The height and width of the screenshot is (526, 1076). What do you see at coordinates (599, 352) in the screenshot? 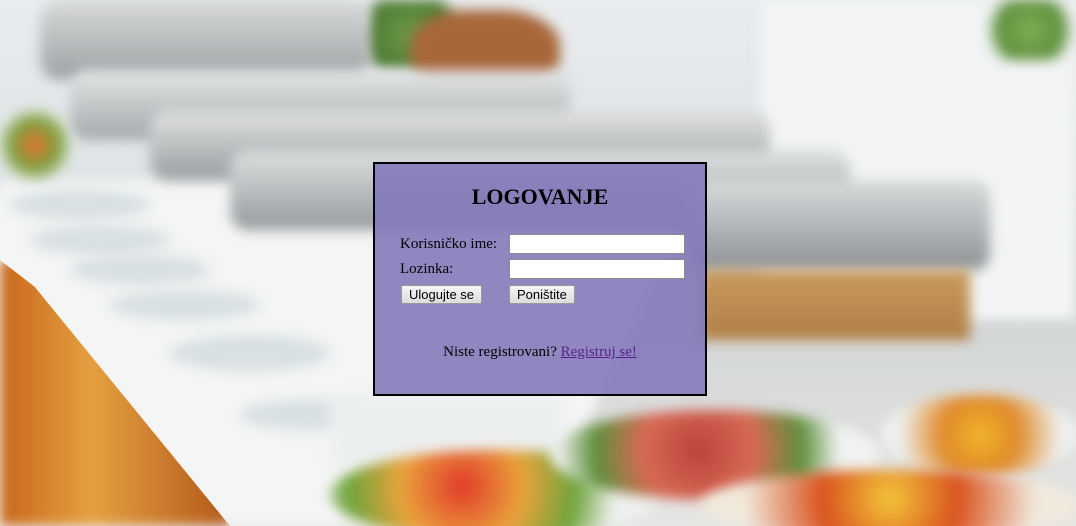
I see `register-link: Registruj se!` at bounding box center [599, 352].